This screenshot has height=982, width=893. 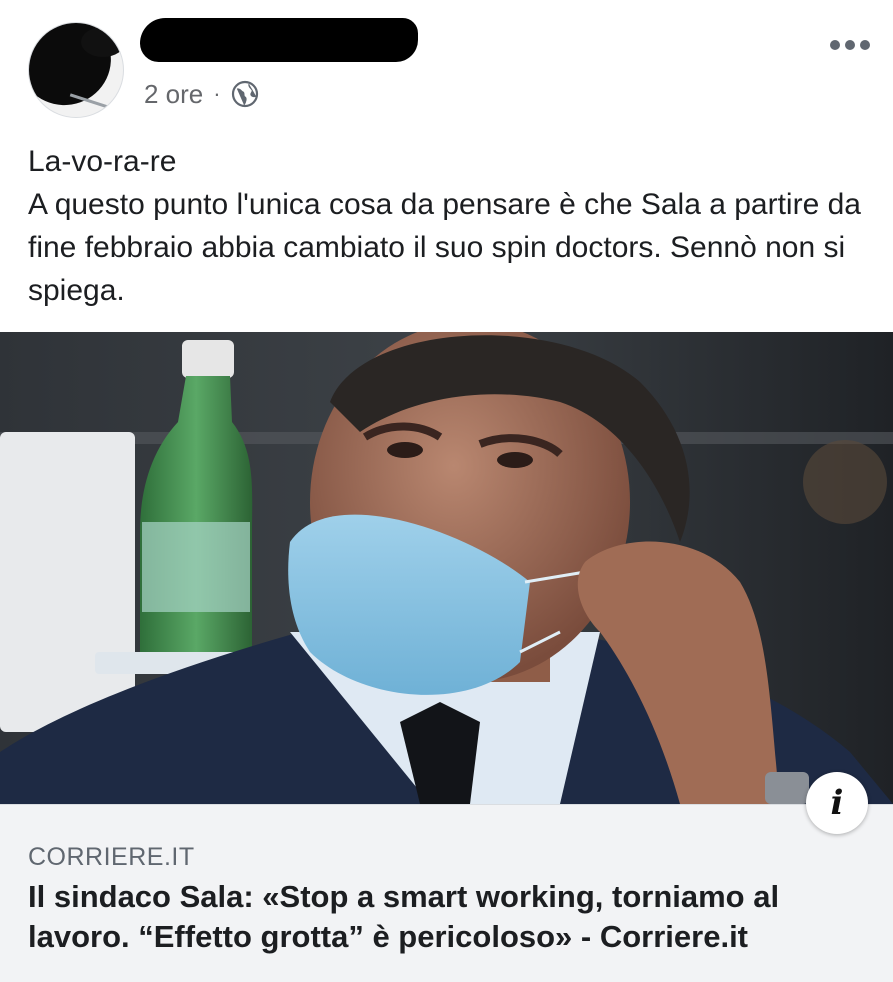 I want to click on more-options-icon, so click(x=850, y=45).